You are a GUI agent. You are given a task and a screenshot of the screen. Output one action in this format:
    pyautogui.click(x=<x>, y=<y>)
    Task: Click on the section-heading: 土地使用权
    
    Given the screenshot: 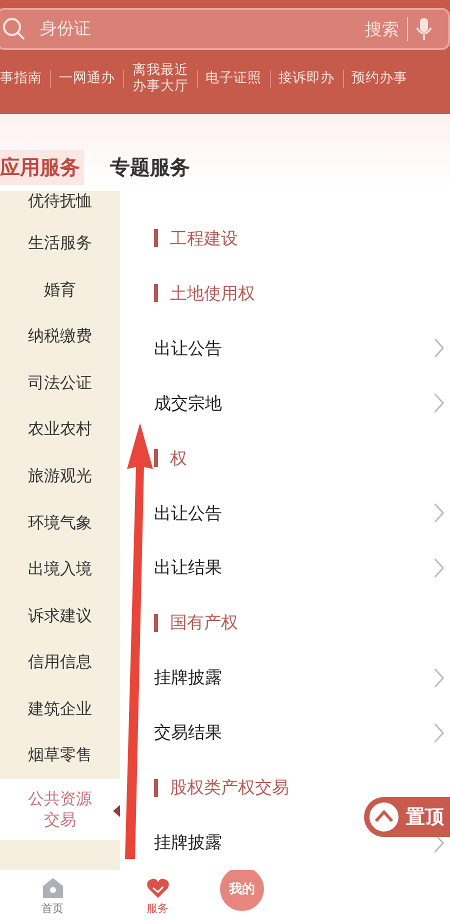 What is the action you would take?
    pyautogui.click(x=212, y=293)
    